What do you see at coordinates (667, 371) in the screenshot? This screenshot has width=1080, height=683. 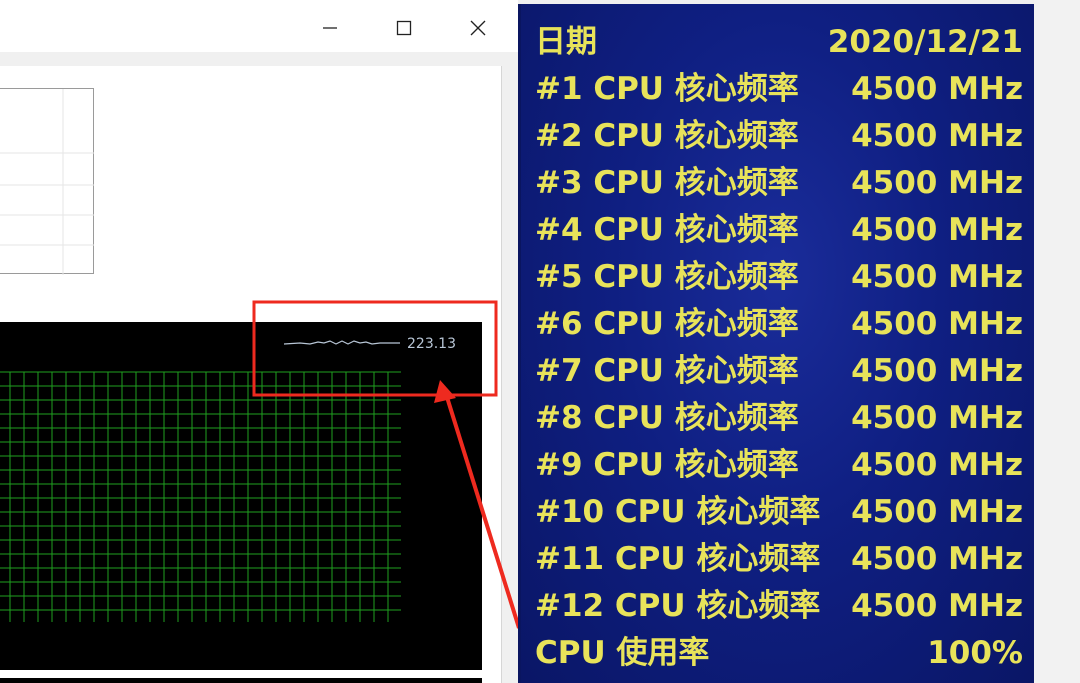 I see `osd-row-label: #7 CPU 核心频率` at bounding box center [667, 371].